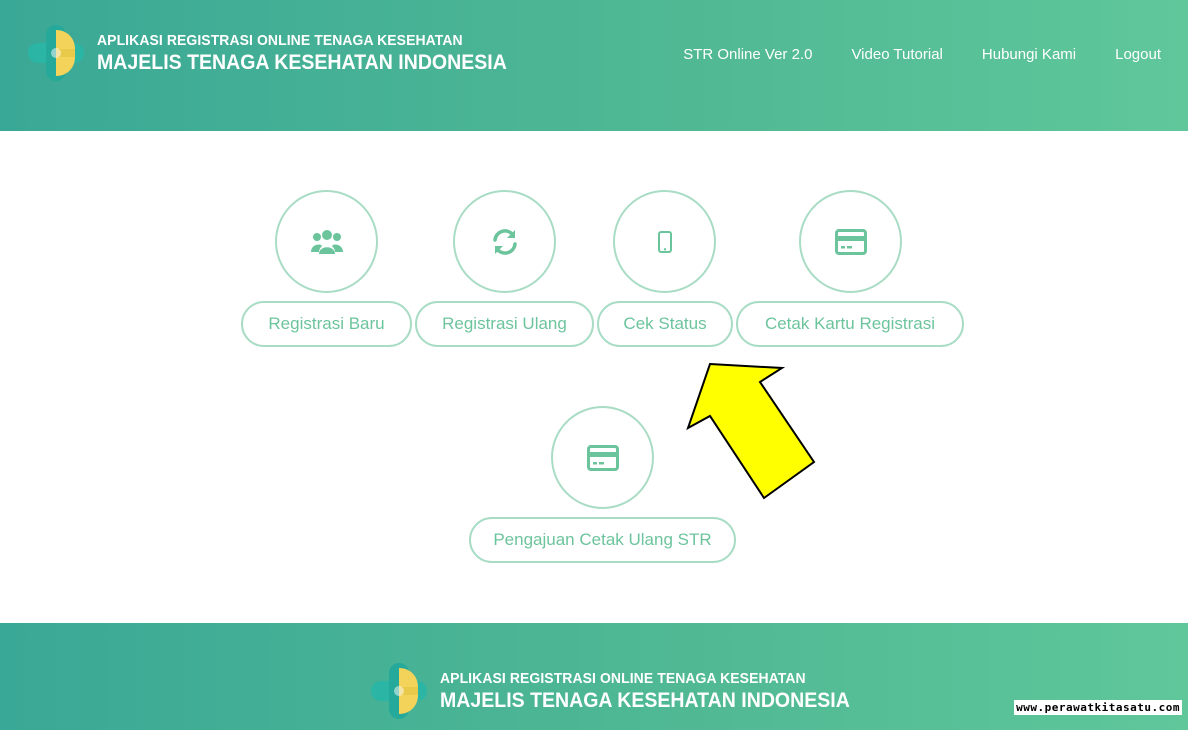  I want to click on cek-status-button: Cek Status, so click(665, 324).